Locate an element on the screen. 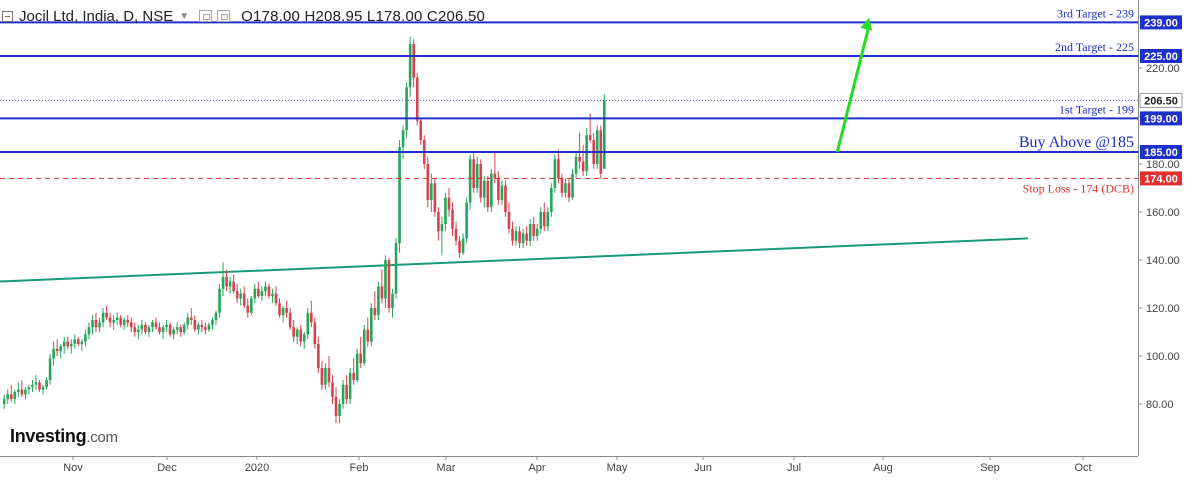 The height and width of the screenshot is (481, 1200). level-label: Buy Above @185 is located at coordinates (1076, 142).